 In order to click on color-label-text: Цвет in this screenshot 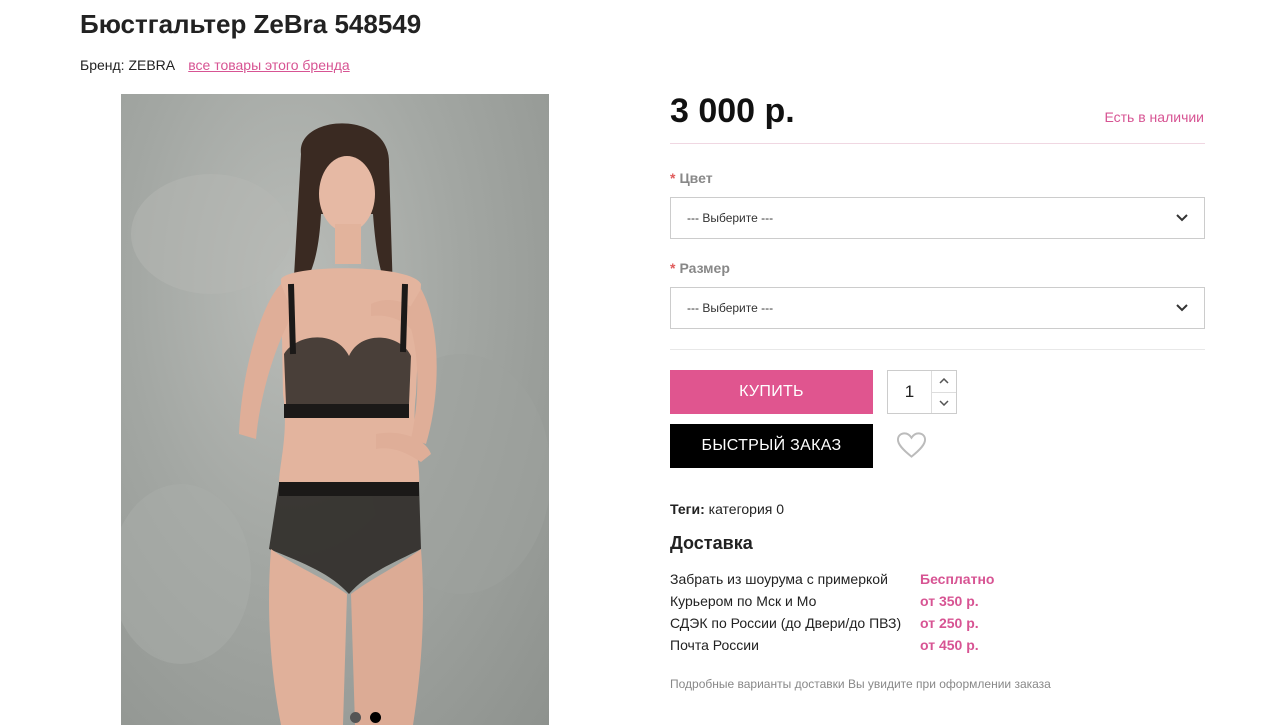, I will do `click(696, 178)`.